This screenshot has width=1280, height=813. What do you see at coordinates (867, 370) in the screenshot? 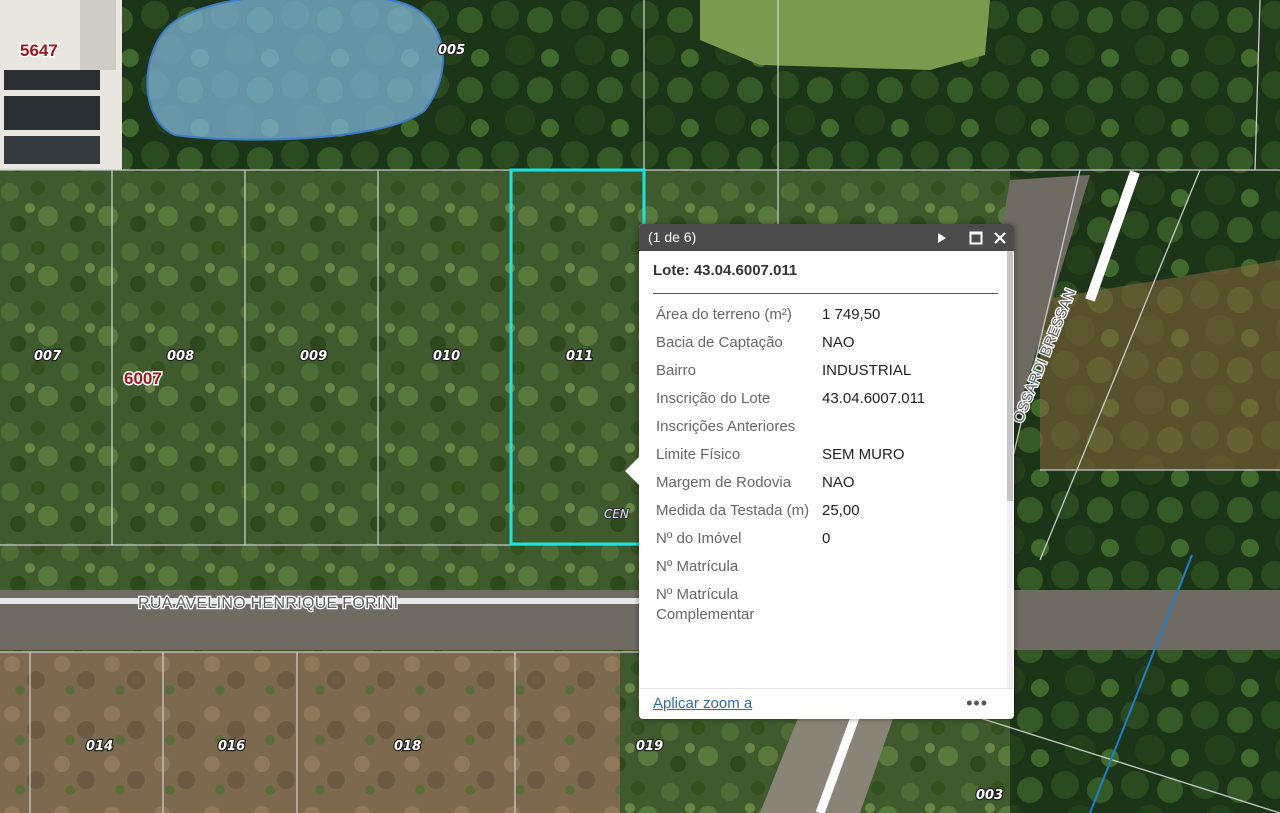
I see `field-value: INDUSTRIAL` at bounding box center [867, 370].